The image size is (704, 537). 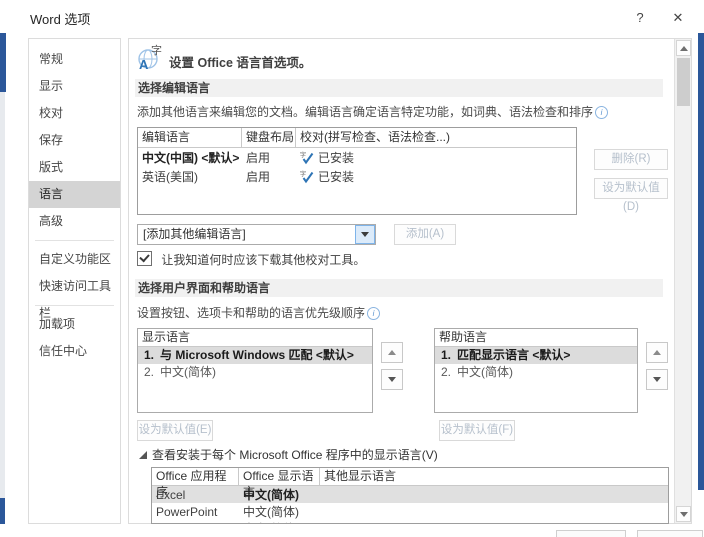 I want to click on add-button: 添加(A), so click(x=425, y=234).